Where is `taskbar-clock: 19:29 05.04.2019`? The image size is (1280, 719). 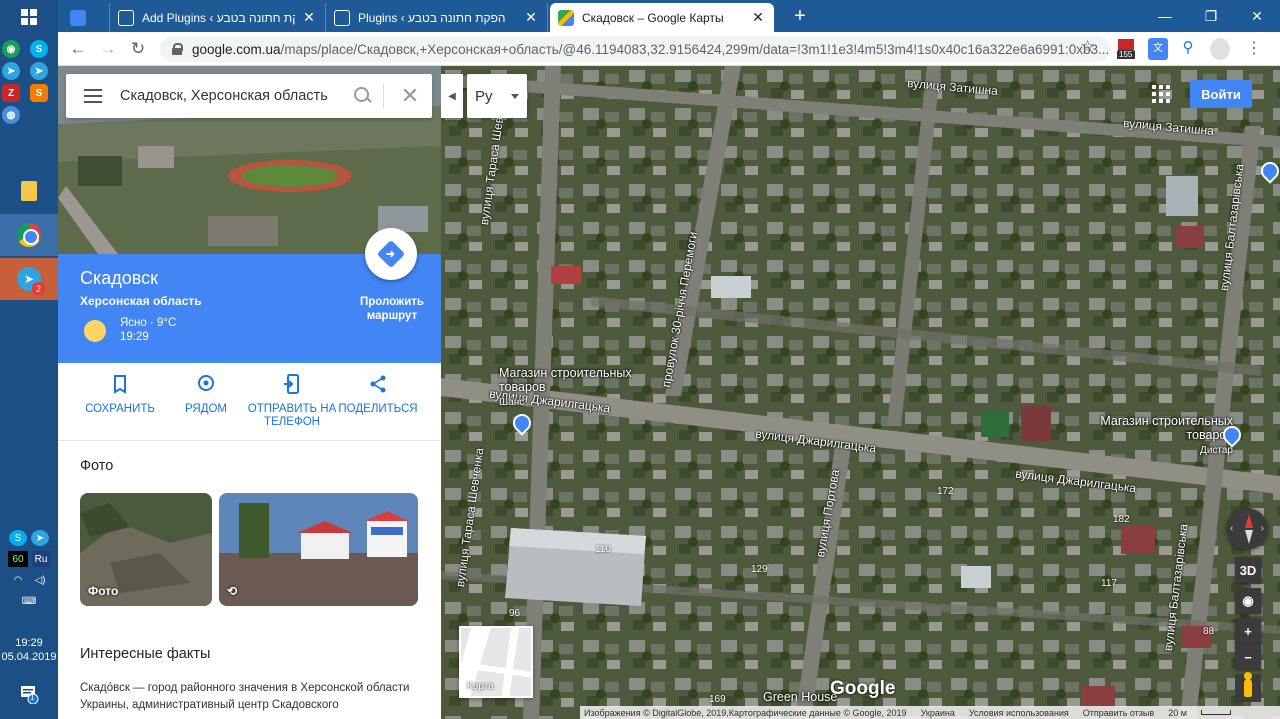
taskbar-clock: 19:29 05.04.2019 is located at coordinates (29, 650).